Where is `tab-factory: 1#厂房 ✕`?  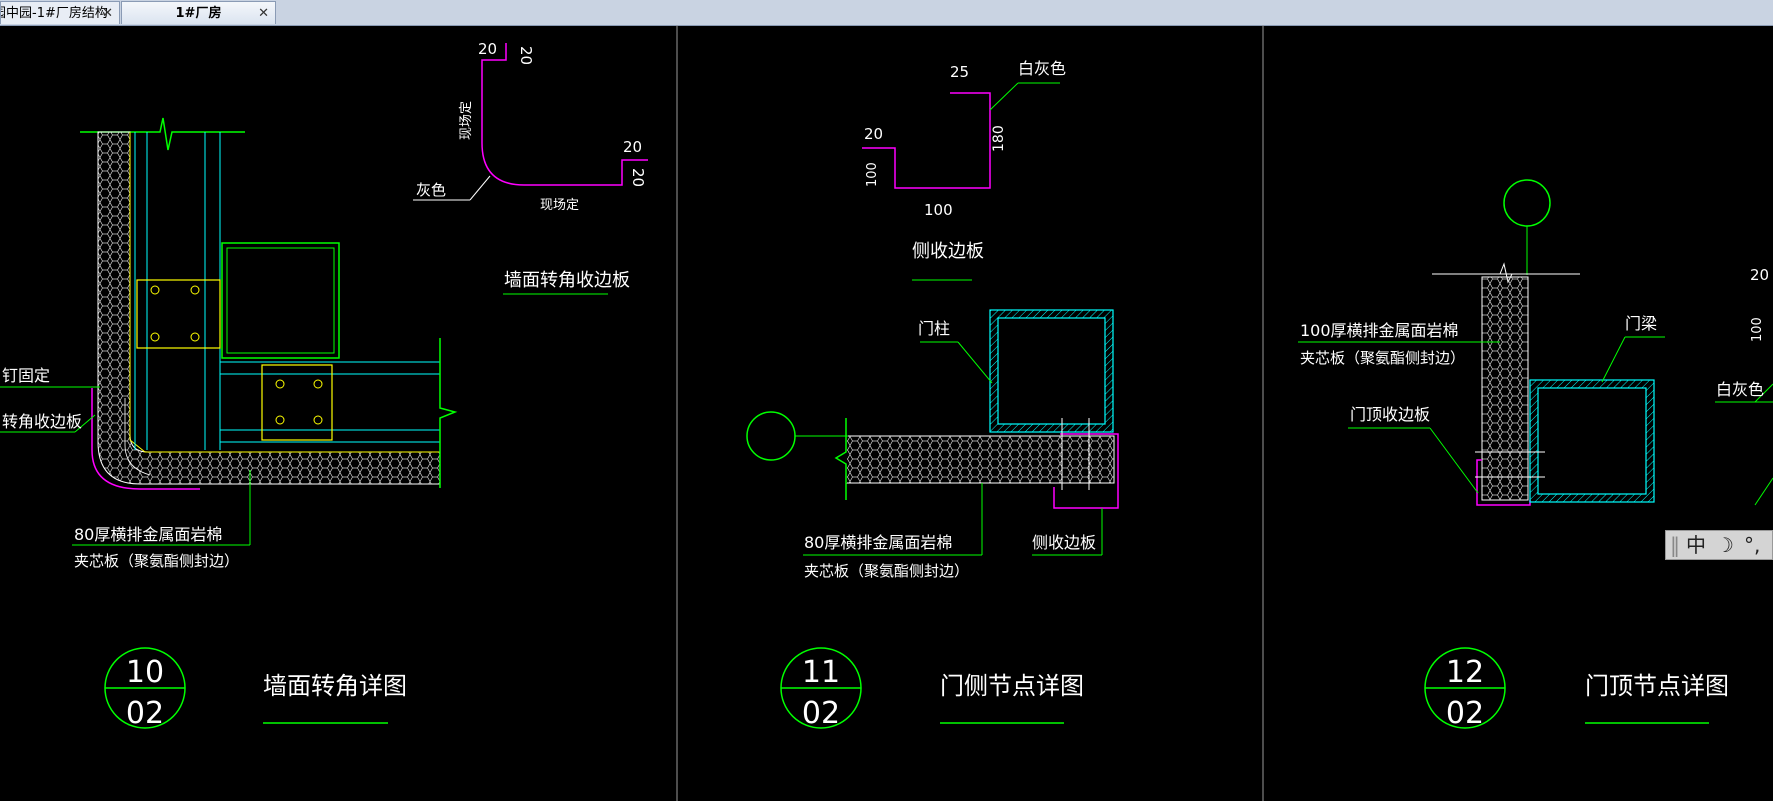 tab-factory: 1#厂房 ✕ is located at coordinates (198, 12).